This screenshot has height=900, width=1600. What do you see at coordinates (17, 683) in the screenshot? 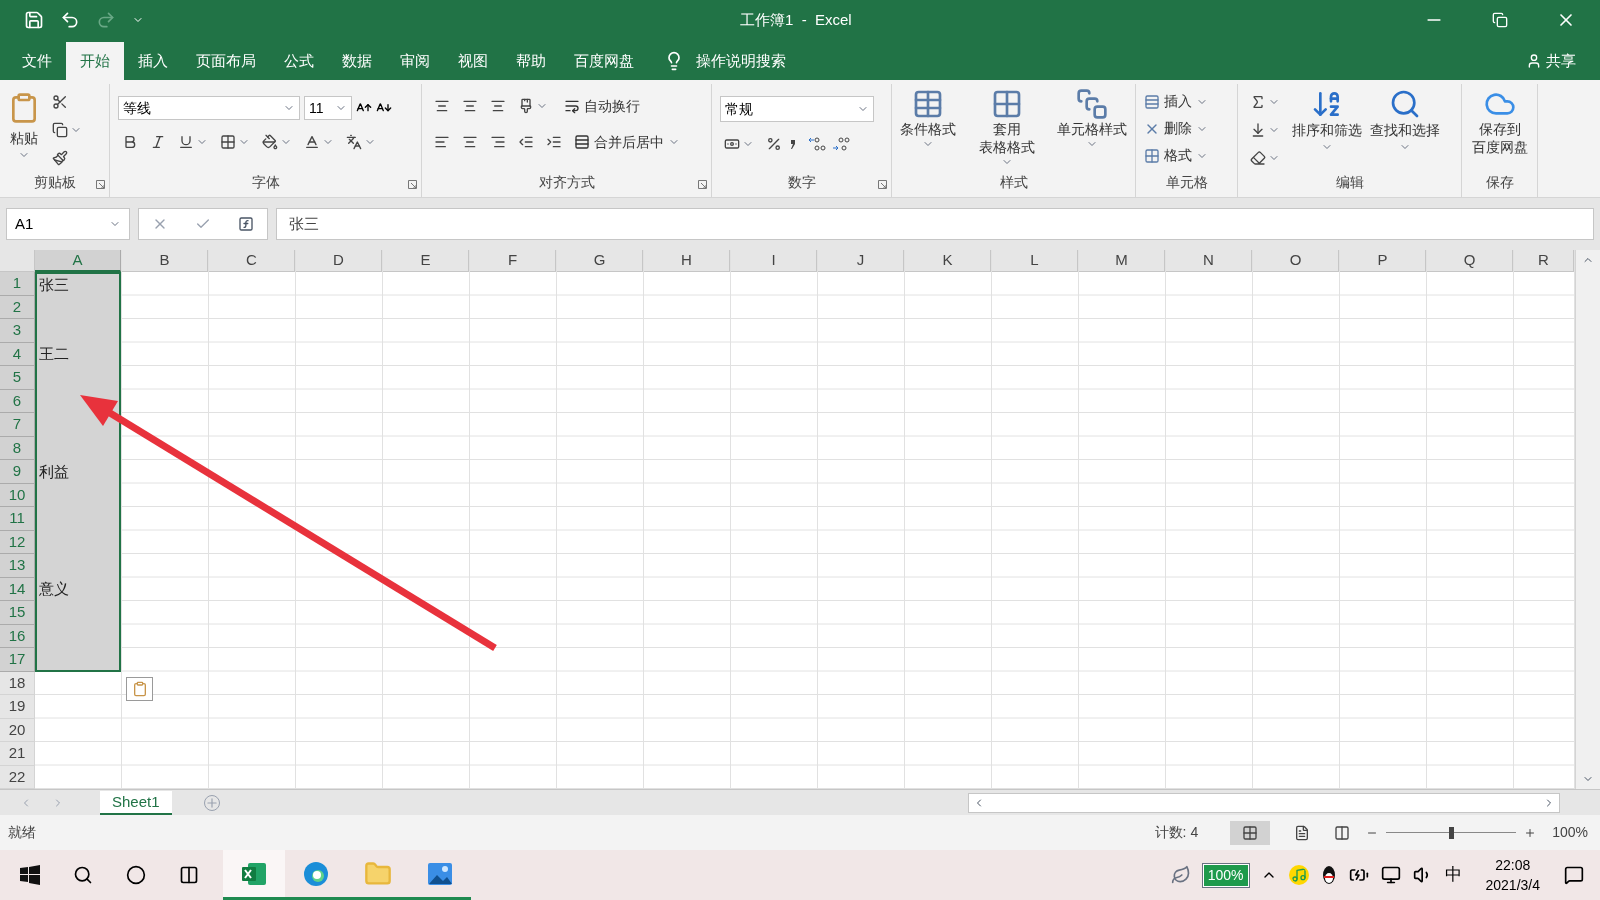
I see `row-header: 18` at bounding box center [17, 683].